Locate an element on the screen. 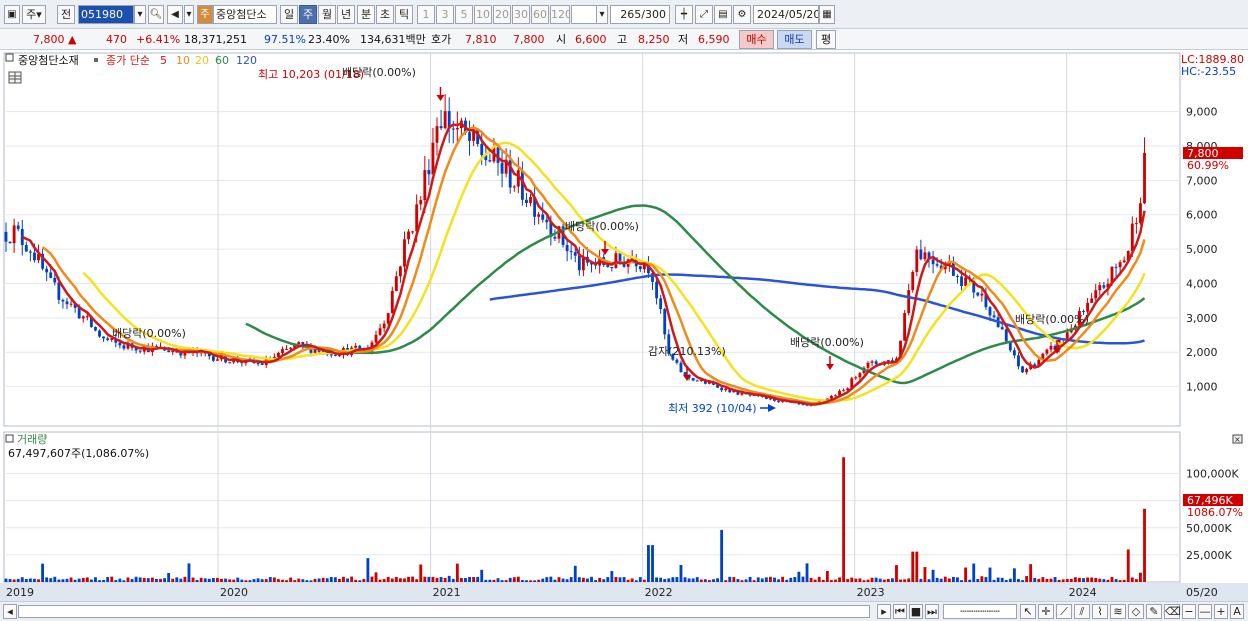 The width and height of the screenshot is (1248, 621). interval-20: 20 is located at coordinates (502, 14).